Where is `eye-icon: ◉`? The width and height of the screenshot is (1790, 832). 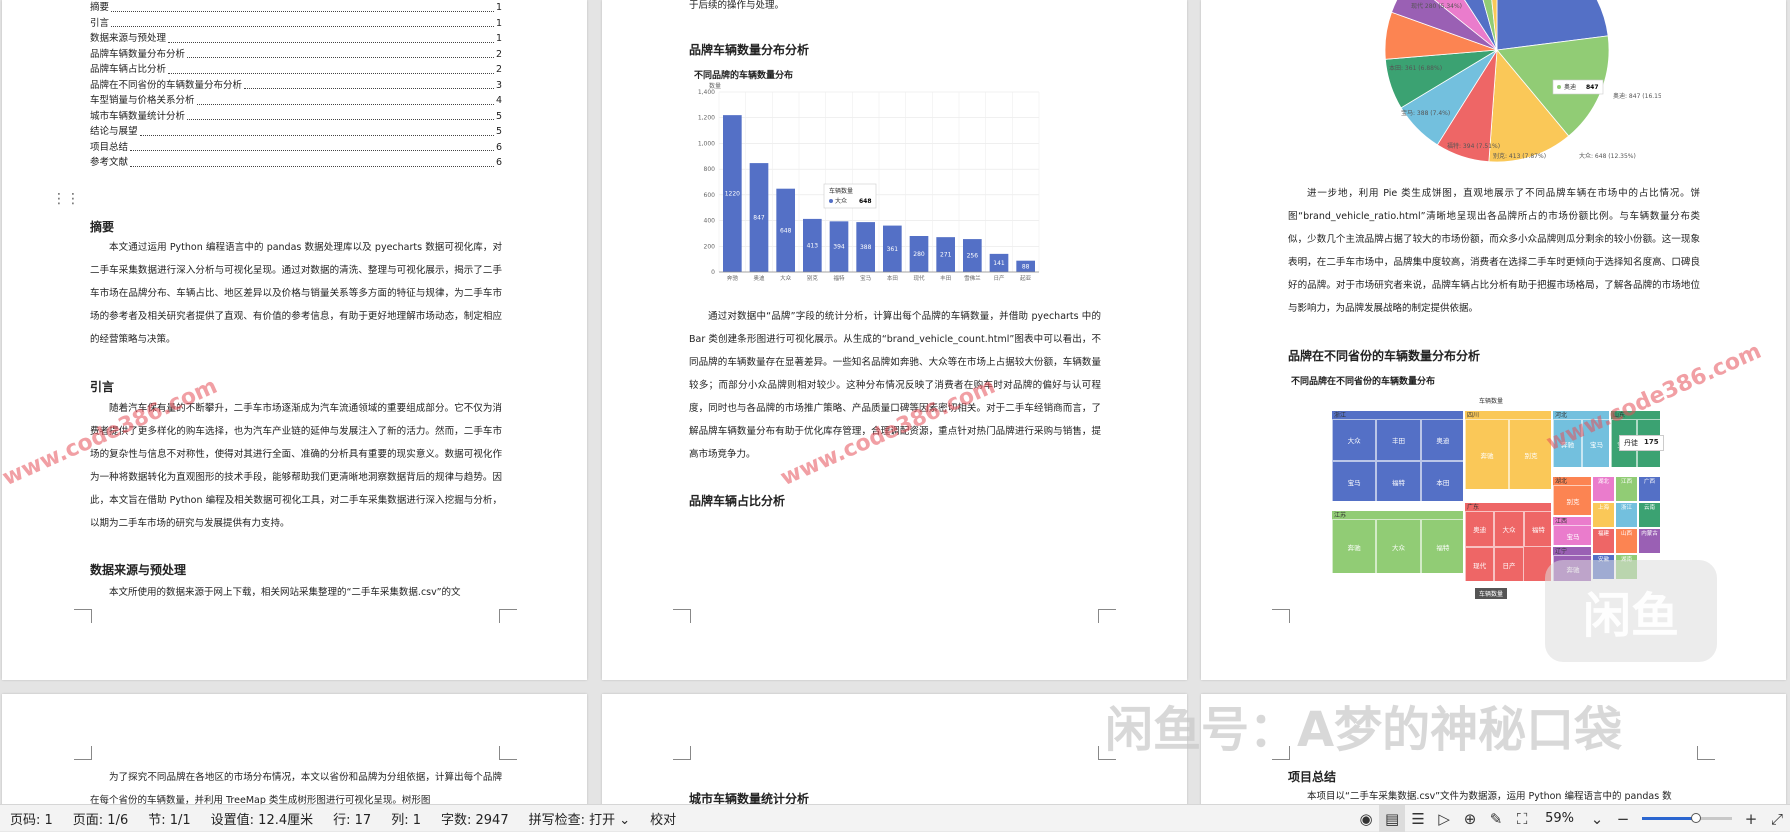
eye-icon: ◉ is located at coordinates (1366, 818).